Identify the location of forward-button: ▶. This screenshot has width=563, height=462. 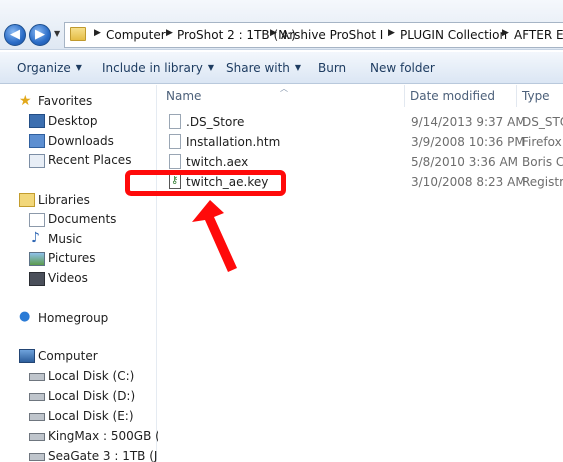
(40, 35).